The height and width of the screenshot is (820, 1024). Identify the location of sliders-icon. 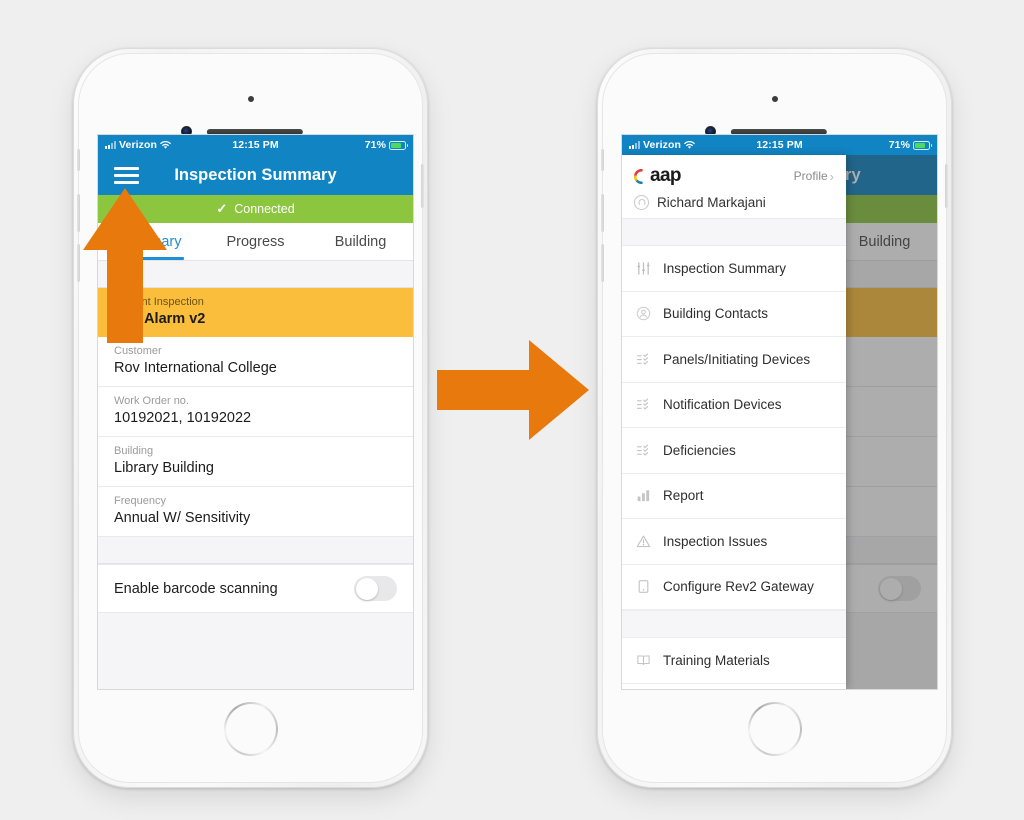
(643, 268).